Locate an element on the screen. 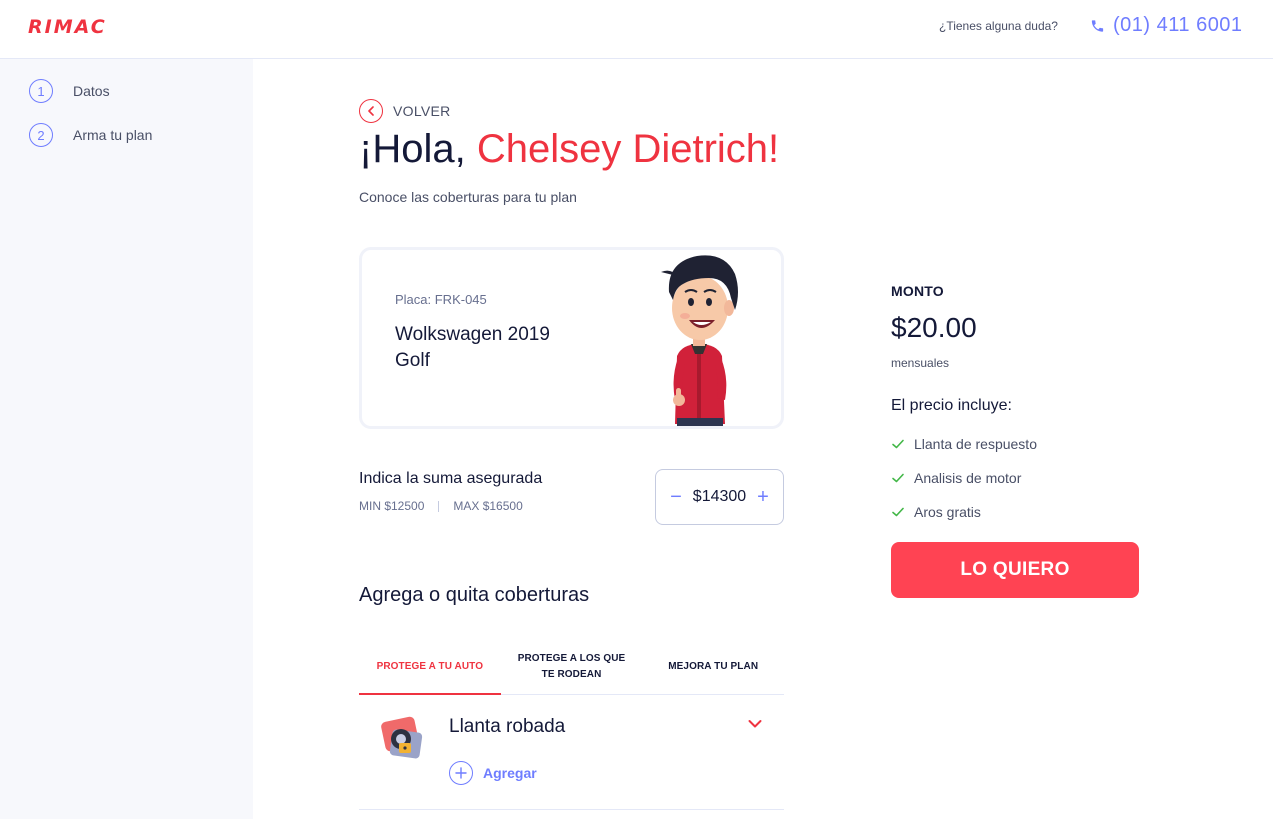  top-header: RIMAC ¿Tienes alguna duda? (01) 411 6001 is located at coordinates (636, 29).